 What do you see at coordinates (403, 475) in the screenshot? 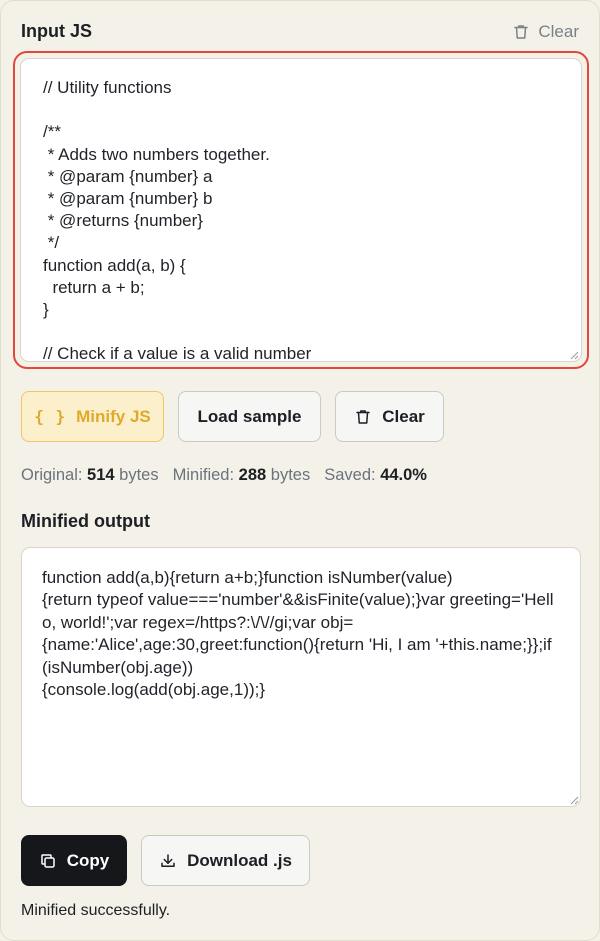
I see `saved-percent: 44.0%` at bounding box center [403, 475].